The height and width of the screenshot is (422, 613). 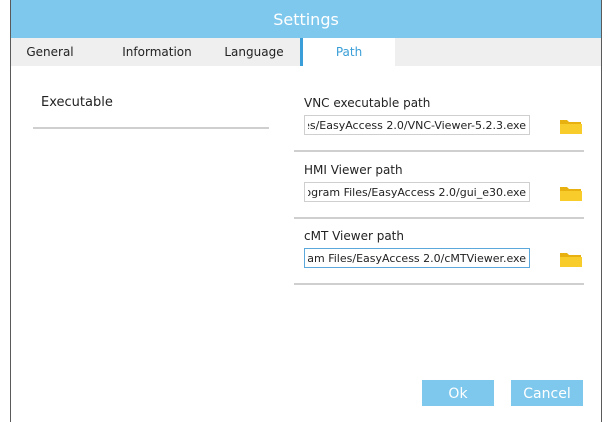 What do you see at coordinates (151, 128) in the screenshot?
I see `section-divider` at bounding box center [151, 128].